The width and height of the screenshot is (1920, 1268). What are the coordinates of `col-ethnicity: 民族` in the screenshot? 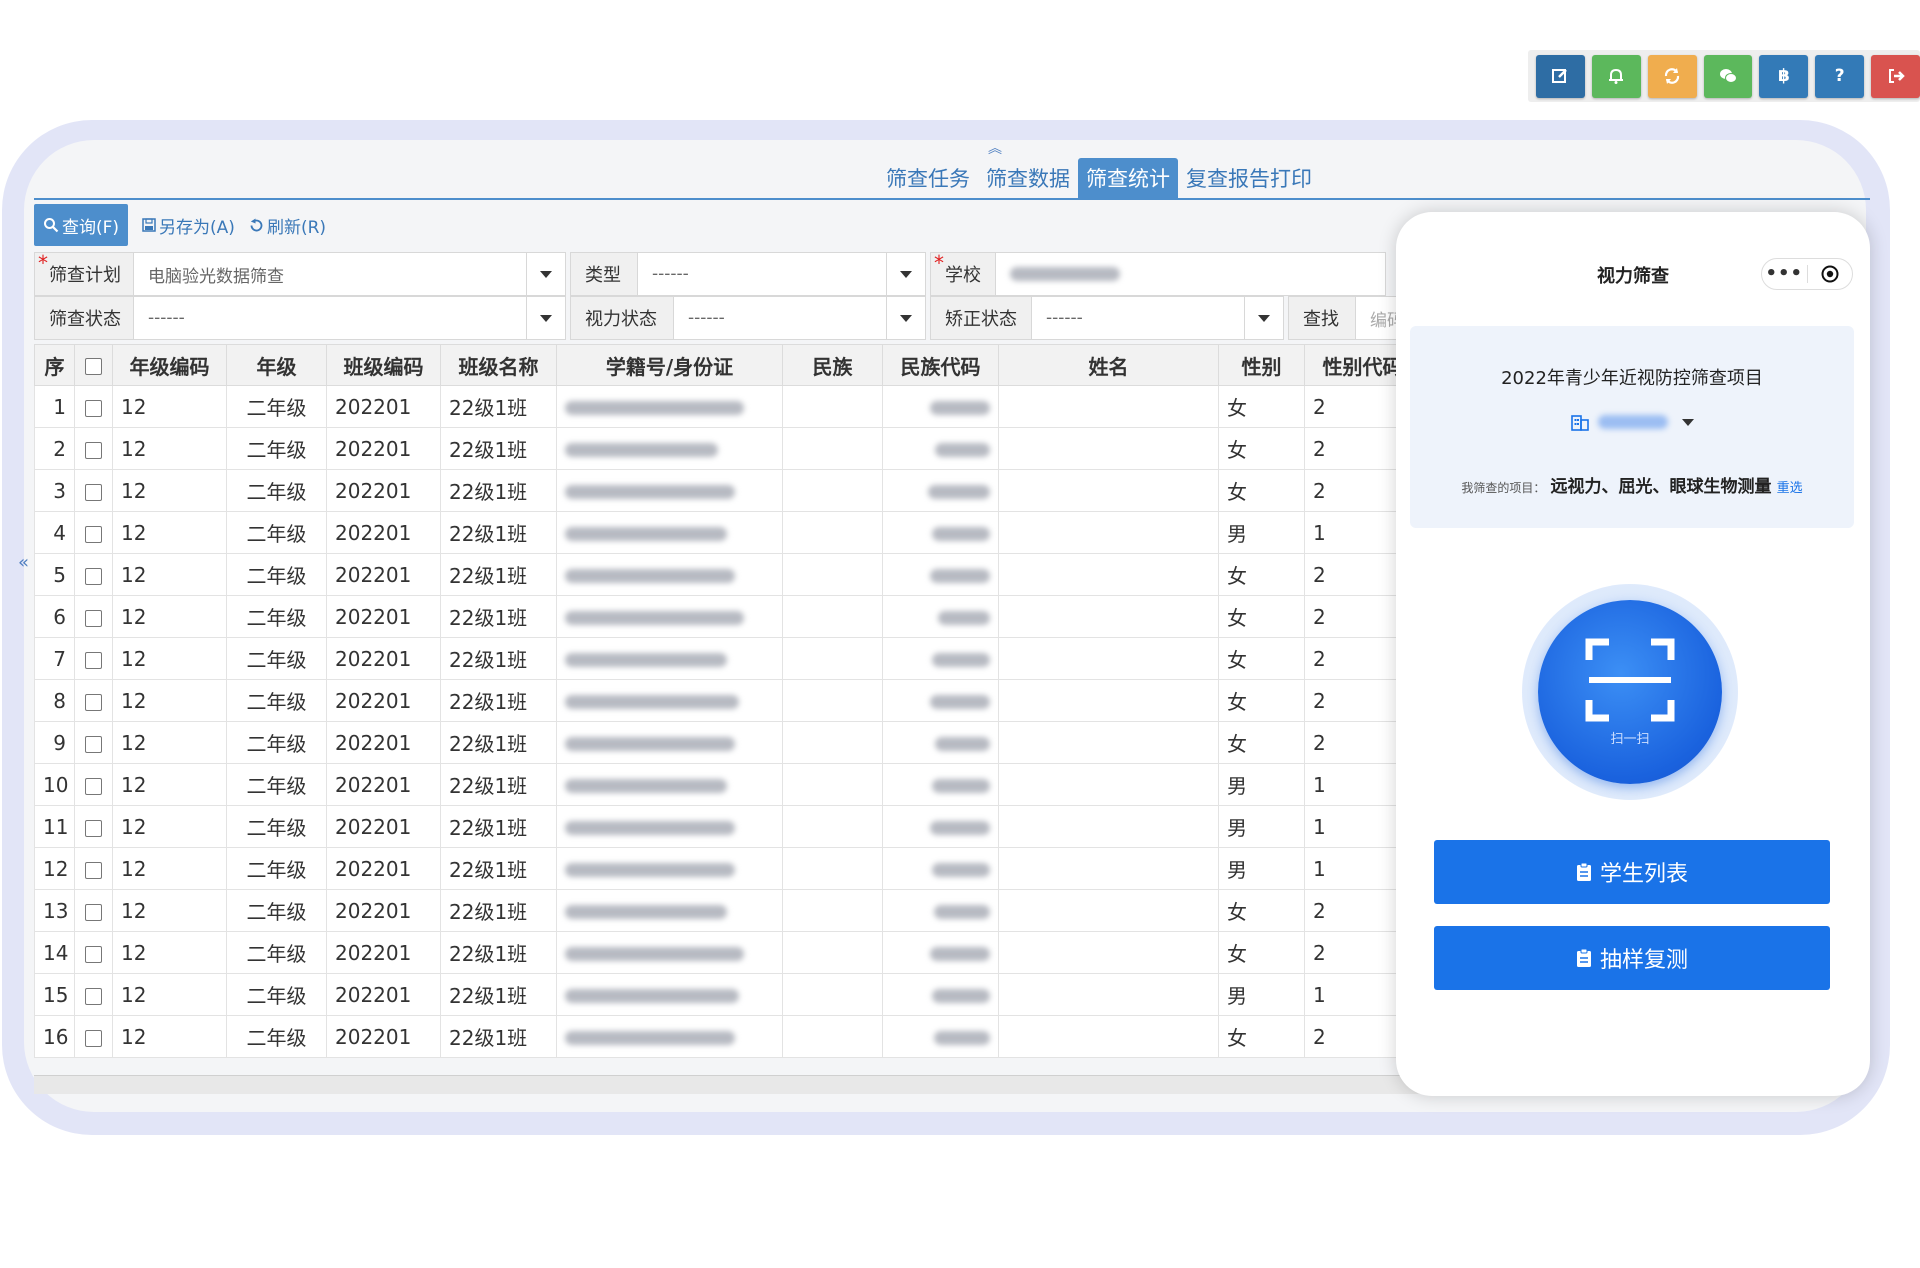 It's located at (832, 365).